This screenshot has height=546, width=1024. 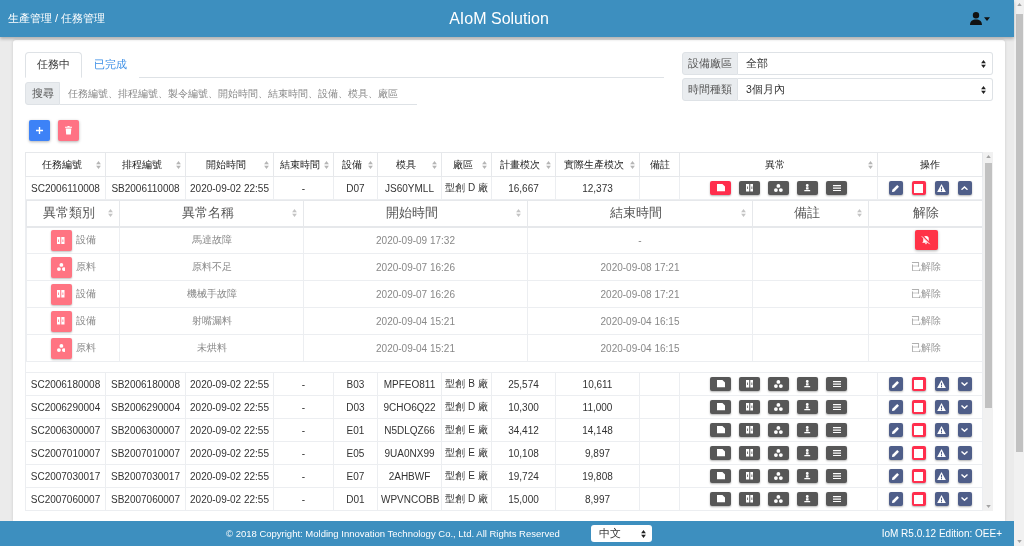 I want to click on delete-button, so click(x=68, y=130).